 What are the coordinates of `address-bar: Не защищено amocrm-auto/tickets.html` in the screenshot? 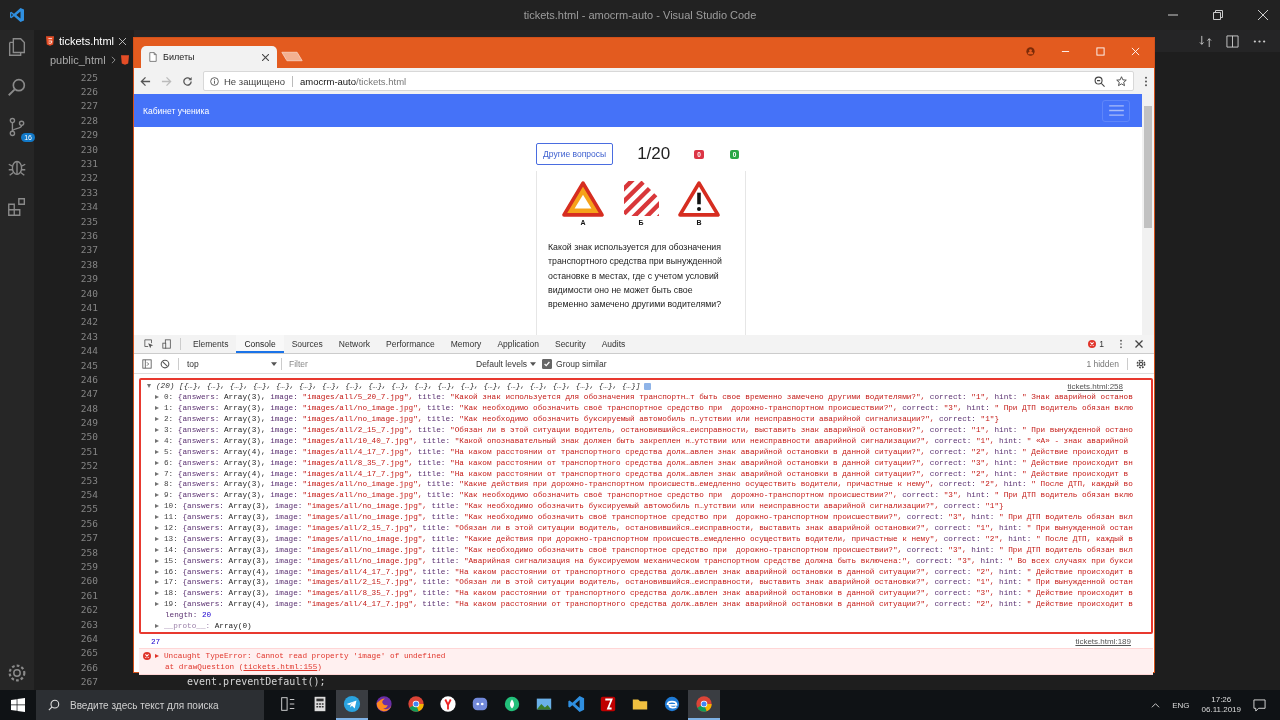 It's located at (668, 81).